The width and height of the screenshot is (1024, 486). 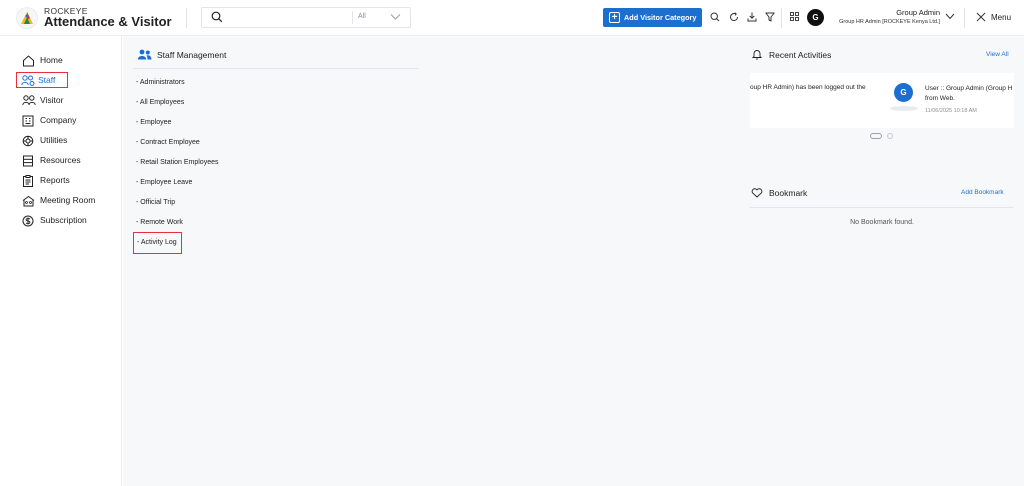 What do you see at coordinates (192, 55) in the screenshot?
I see `page-title: Staff Management` at bounding box center [192, 55].